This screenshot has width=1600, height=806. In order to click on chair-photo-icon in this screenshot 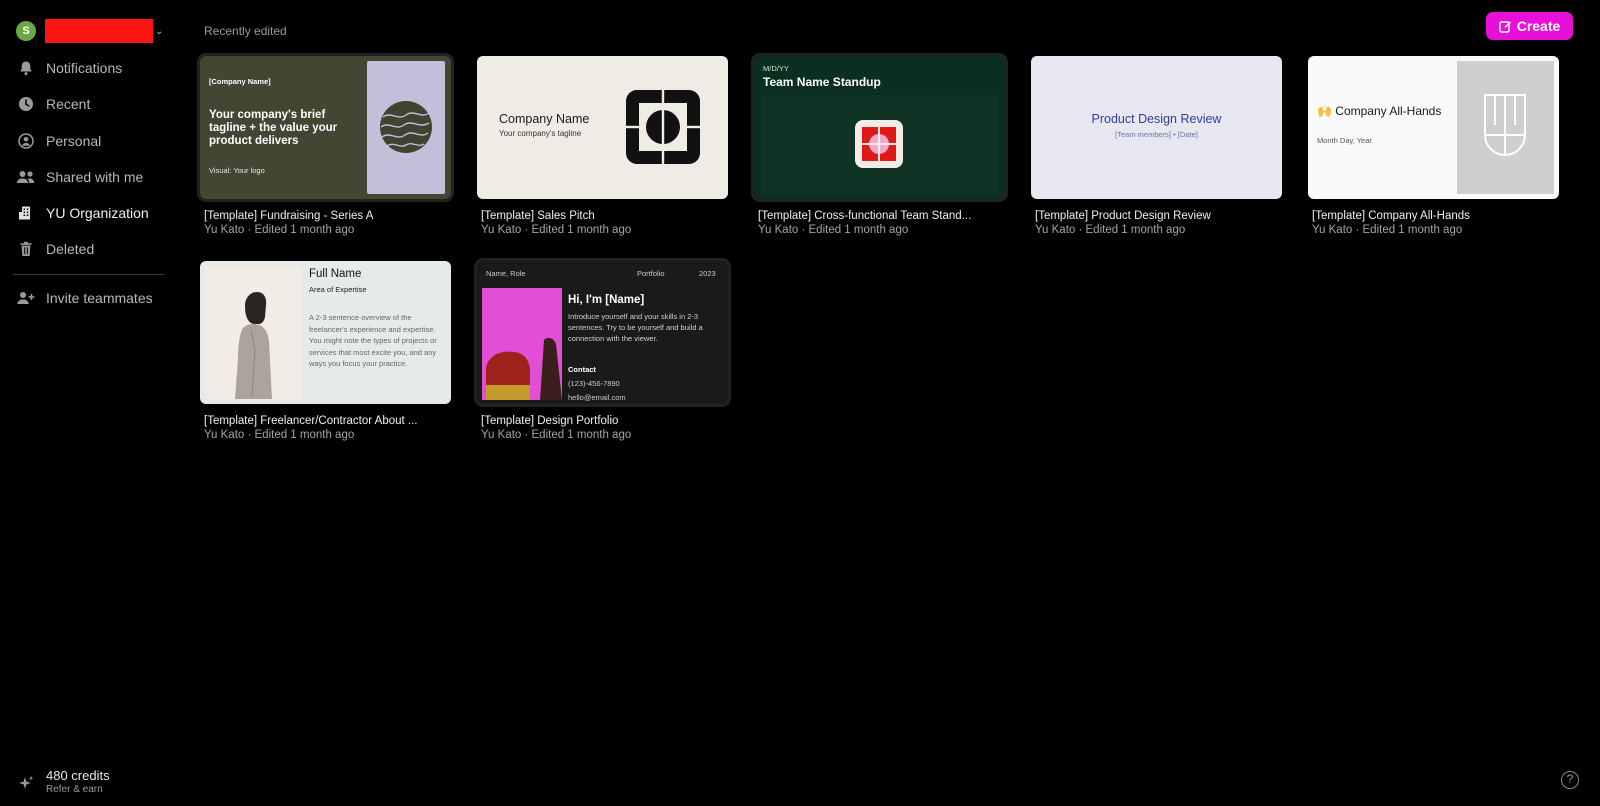, I will do `click(524, 368)`.